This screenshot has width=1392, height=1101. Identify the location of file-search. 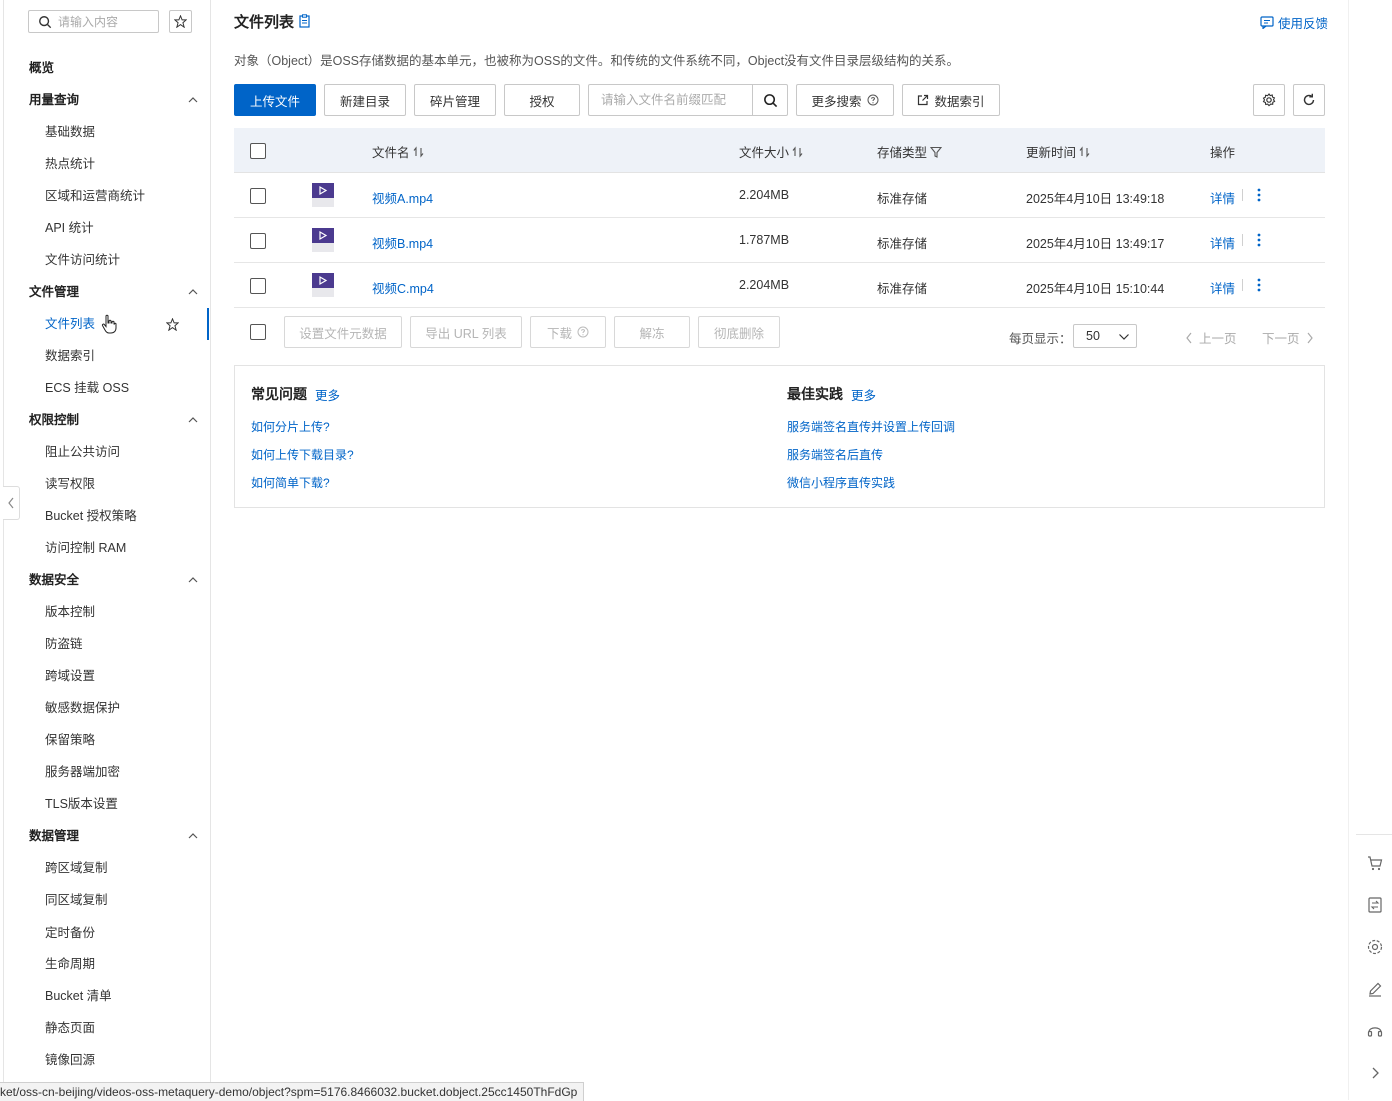
(688, 100).